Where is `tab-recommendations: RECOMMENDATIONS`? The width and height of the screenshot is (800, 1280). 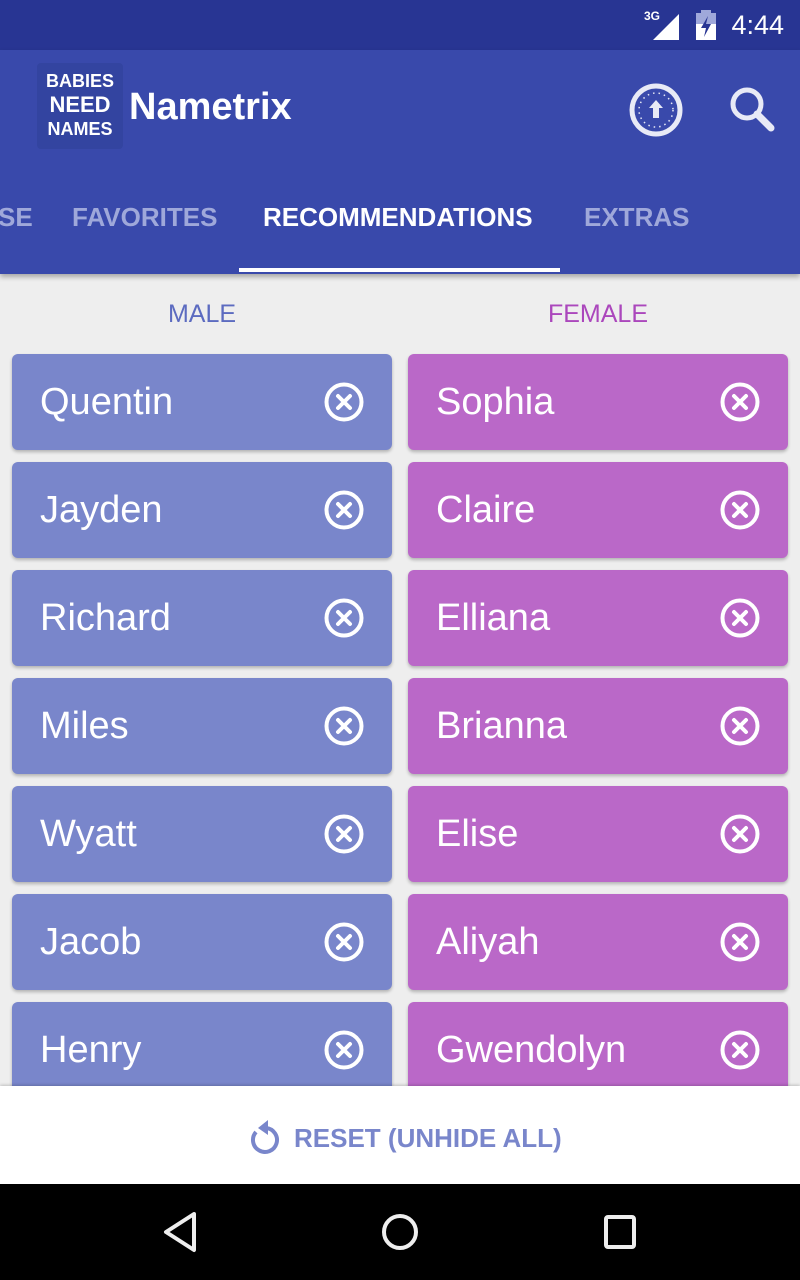 tab-recommendations: RECOMMENDATIONS is located at coordinates (398, 217).